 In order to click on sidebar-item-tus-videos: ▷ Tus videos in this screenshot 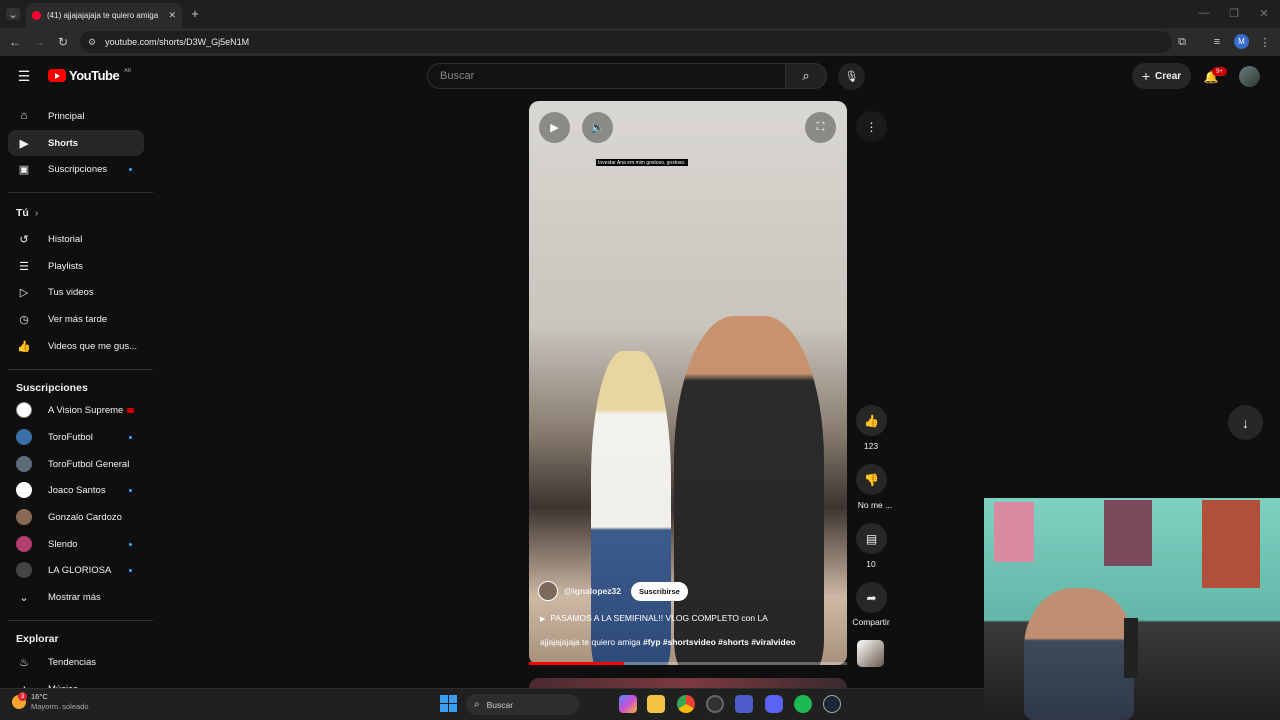, I will do `click(76, 292)`.